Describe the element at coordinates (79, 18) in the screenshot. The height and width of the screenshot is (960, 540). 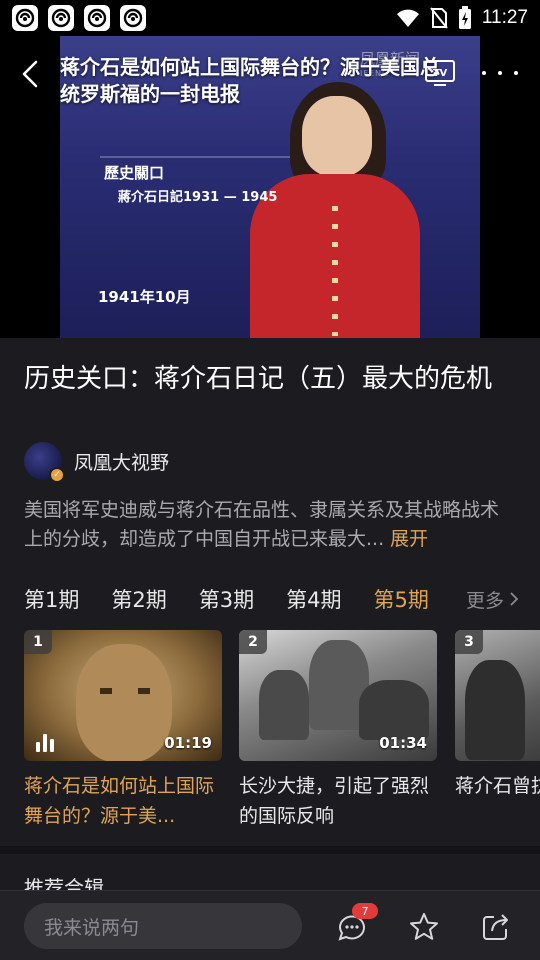
I see `notification-icons` at that location.